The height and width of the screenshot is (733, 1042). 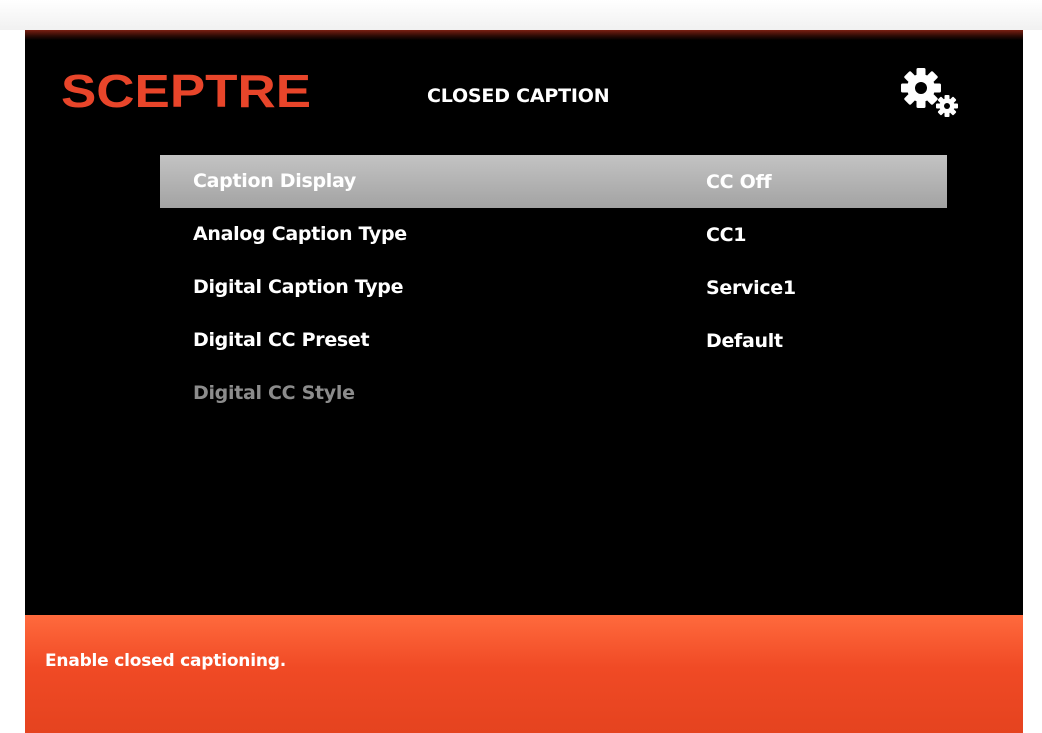 What do you see at coordinates (274, 181) in the screenshot?
I see `menu-item-label: Caption Display` at bounding box center [274, 181].